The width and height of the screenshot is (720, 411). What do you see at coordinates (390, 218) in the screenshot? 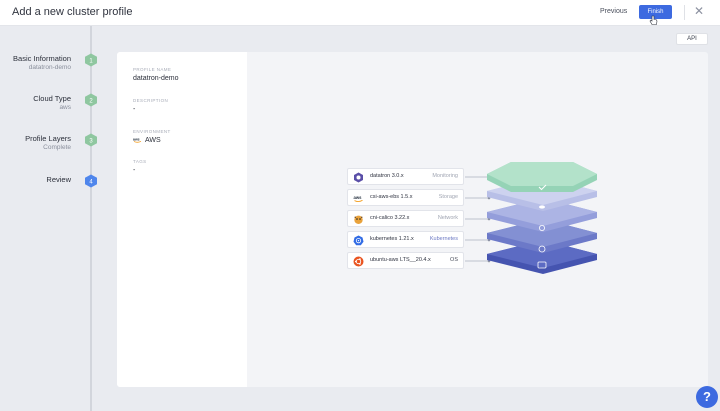
I see `layer-name: cni-calico 3.22.x` at bounding box center [390, 218].